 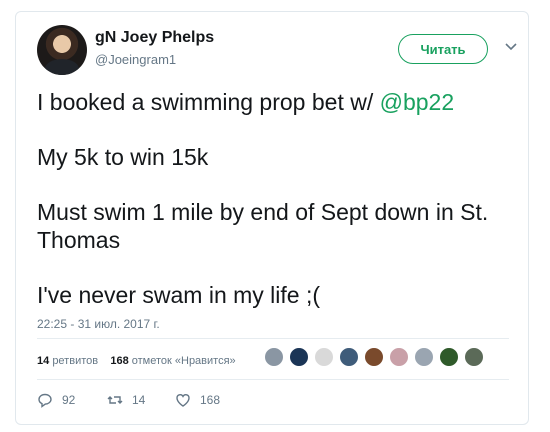 What do you see at coordinates (126, 400) in the screenshot?
I see `retweet-action: 14` at bounding box center [126, 400].